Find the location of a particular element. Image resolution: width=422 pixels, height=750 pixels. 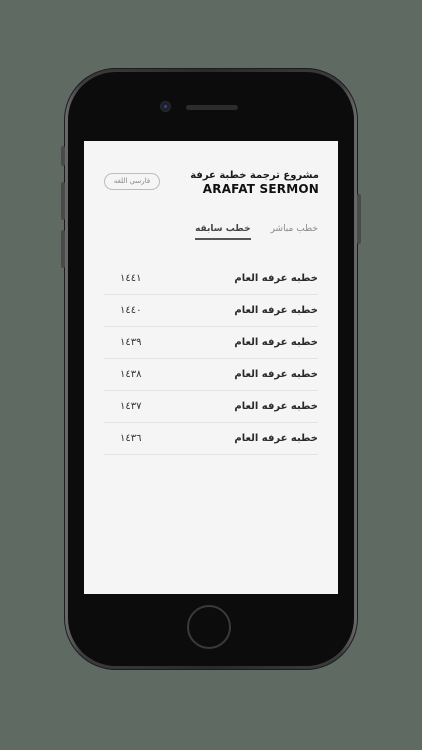

list-item: خطبه عرفه العام ١٤٣٨ is located at coordinates (211, 375).